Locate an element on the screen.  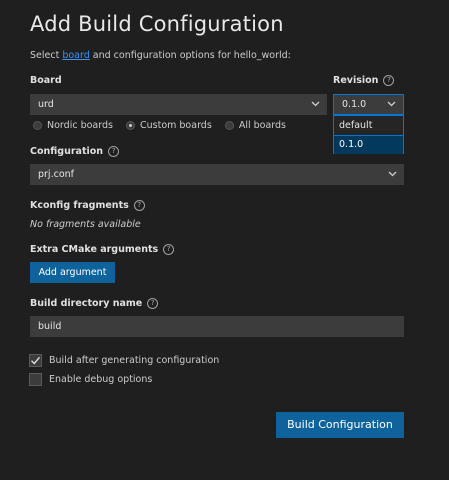
build-after-checkbox is located at coordinates (35, 360).